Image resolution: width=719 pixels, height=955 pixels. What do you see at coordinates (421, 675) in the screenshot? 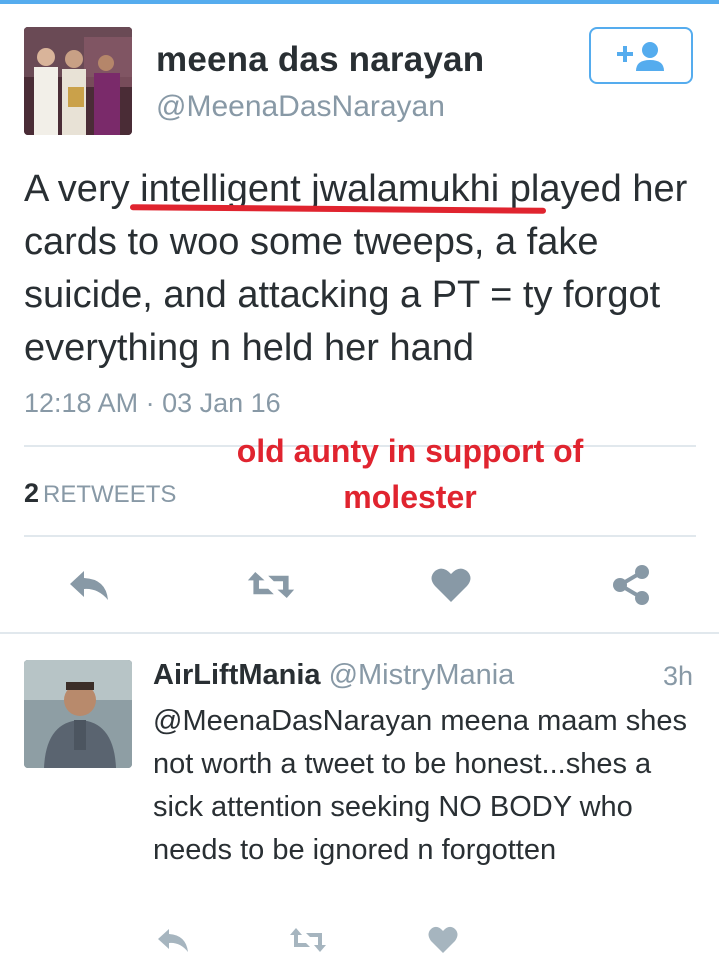
I see `reply-handle: @MistryMania` at bounding box center [421, 675].